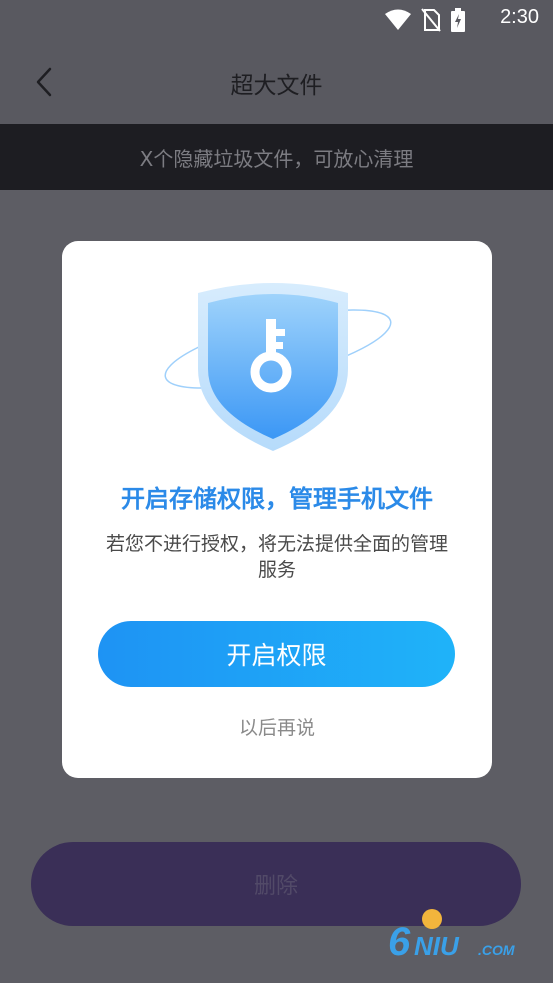  I want to click on later-button: 以后再说, so click(277, 726).